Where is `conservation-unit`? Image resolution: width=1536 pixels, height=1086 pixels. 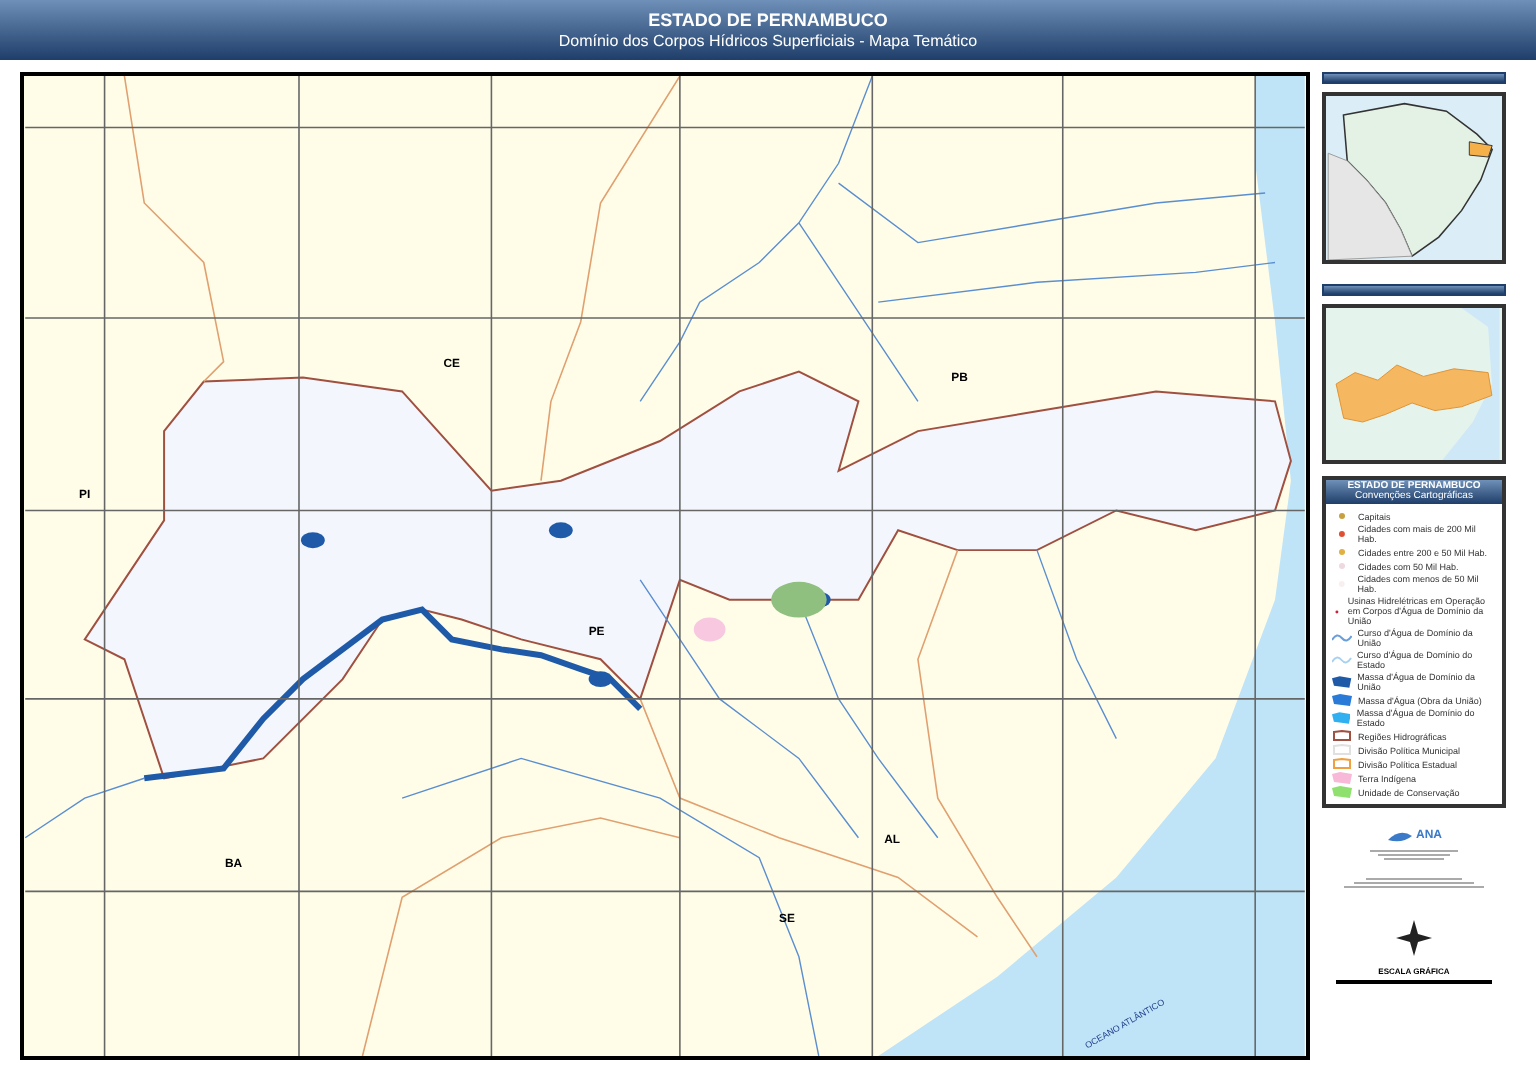
conservation-unit is located at coordinates (799, 599).